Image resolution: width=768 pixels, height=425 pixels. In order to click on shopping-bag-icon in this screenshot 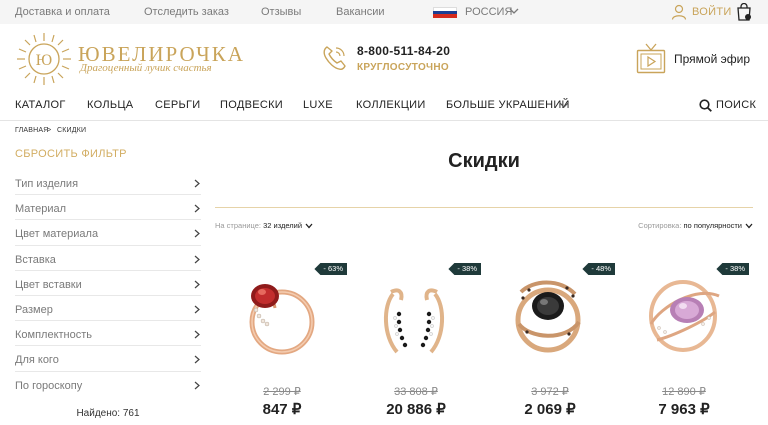, I will do `click(744, 12)`.